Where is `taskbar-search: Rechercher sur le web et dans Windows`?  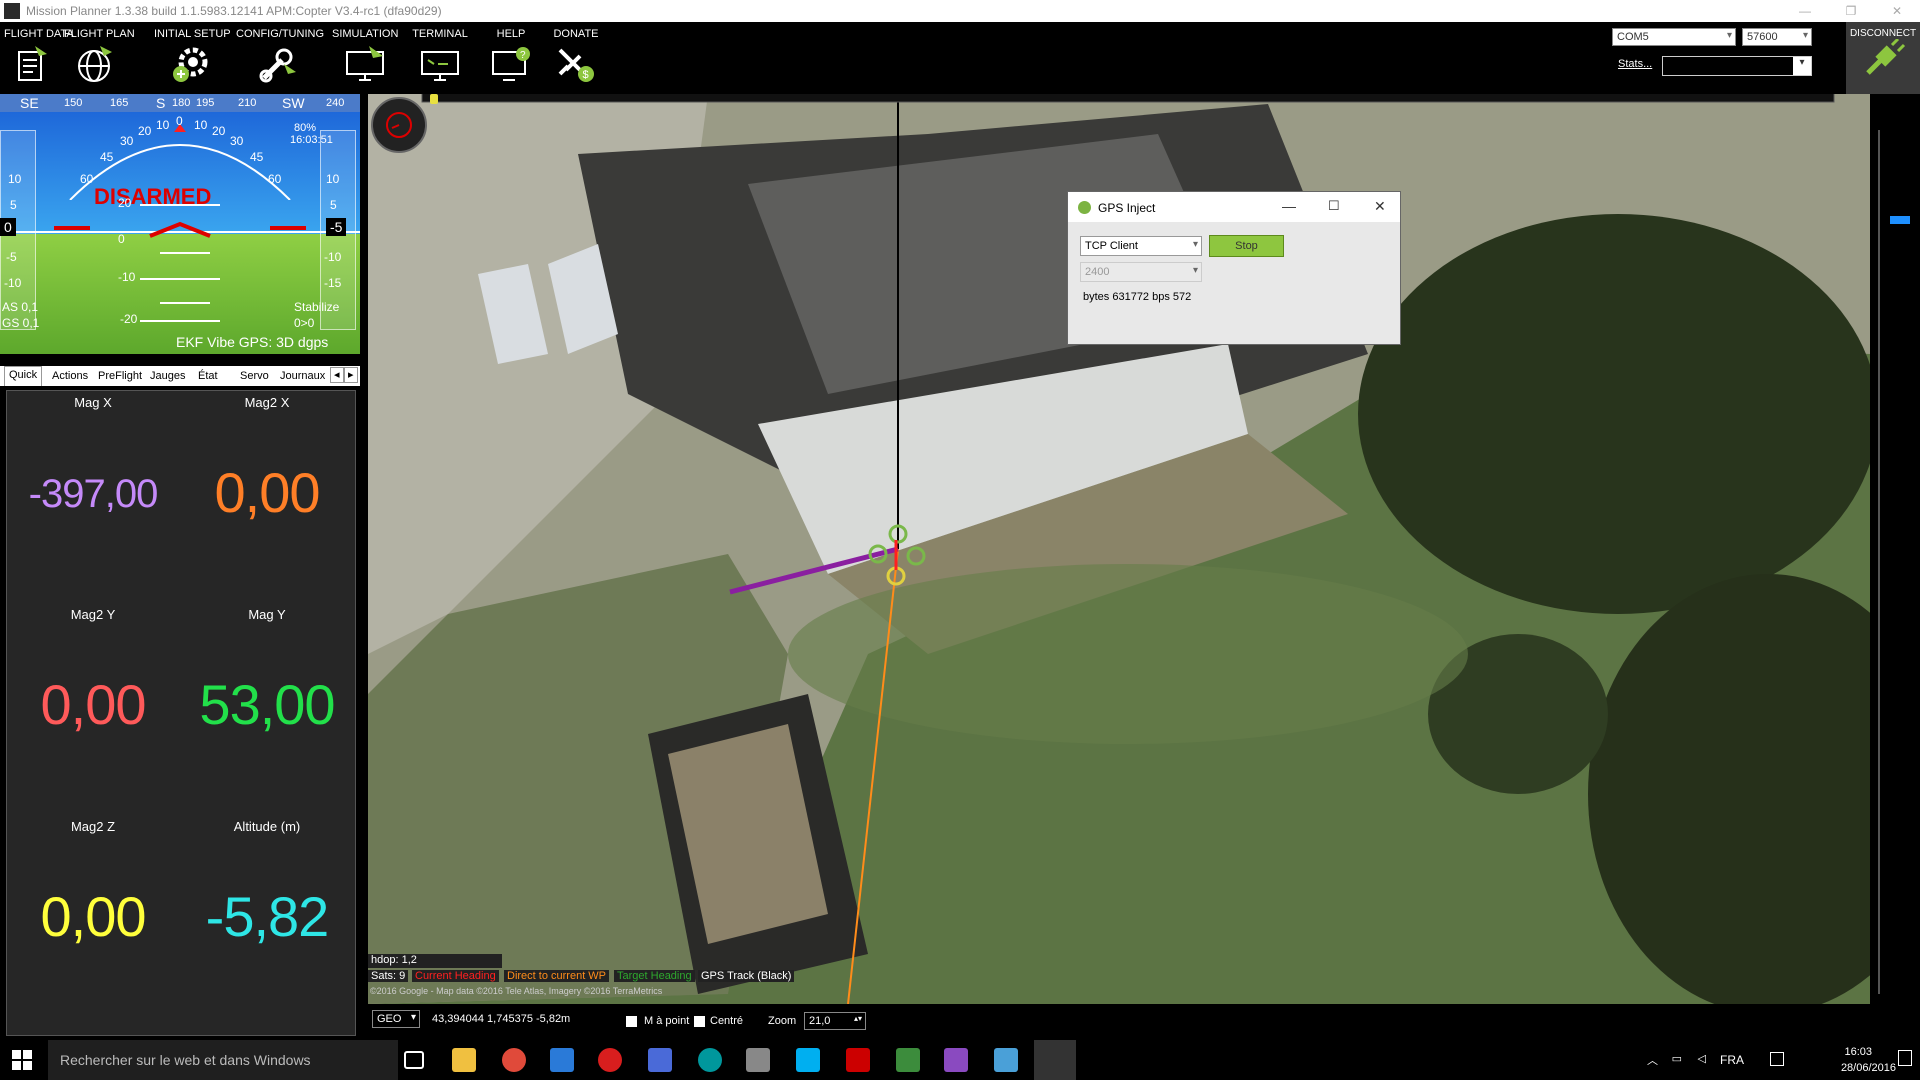 taskbar-search: Rechercher sur le web et dans Windows is located at coordinates (223, 1060).